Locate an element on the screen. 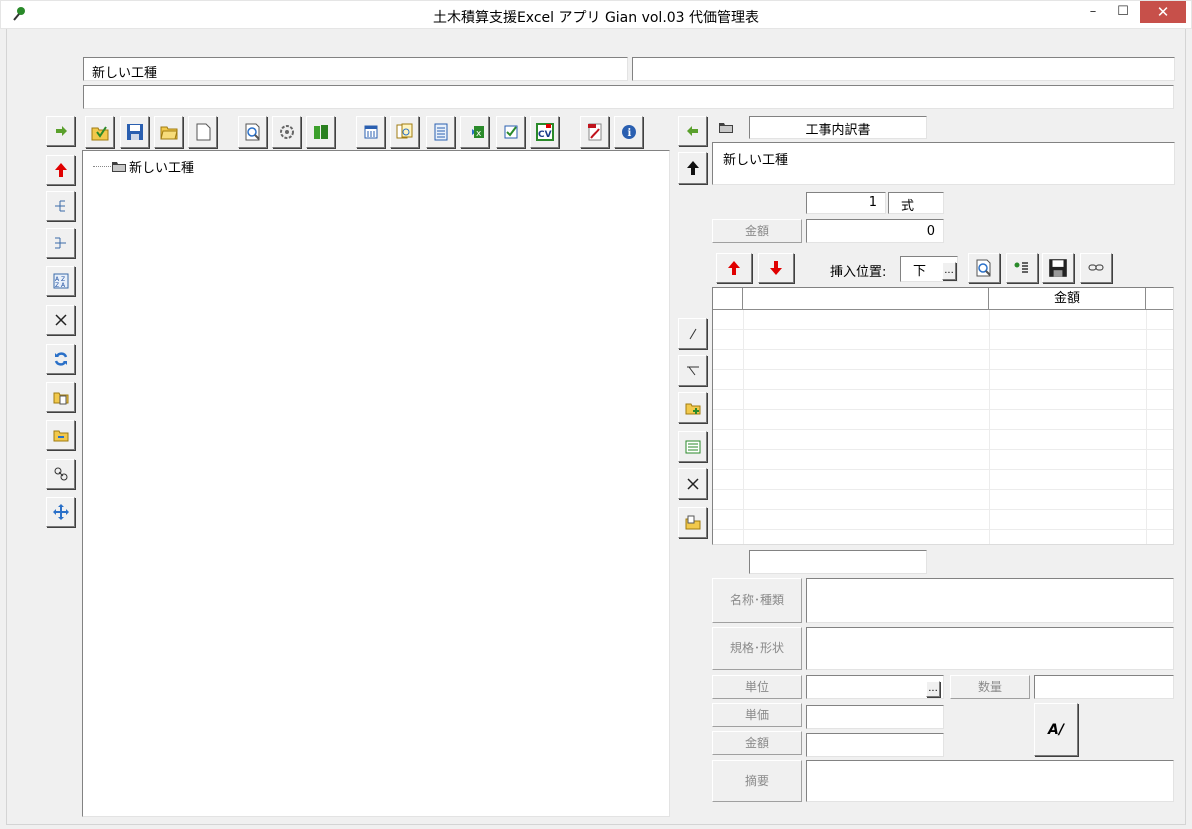 This screenshot has height=829, width=1192. grid-summary-text is located at coordinates (838, 555).